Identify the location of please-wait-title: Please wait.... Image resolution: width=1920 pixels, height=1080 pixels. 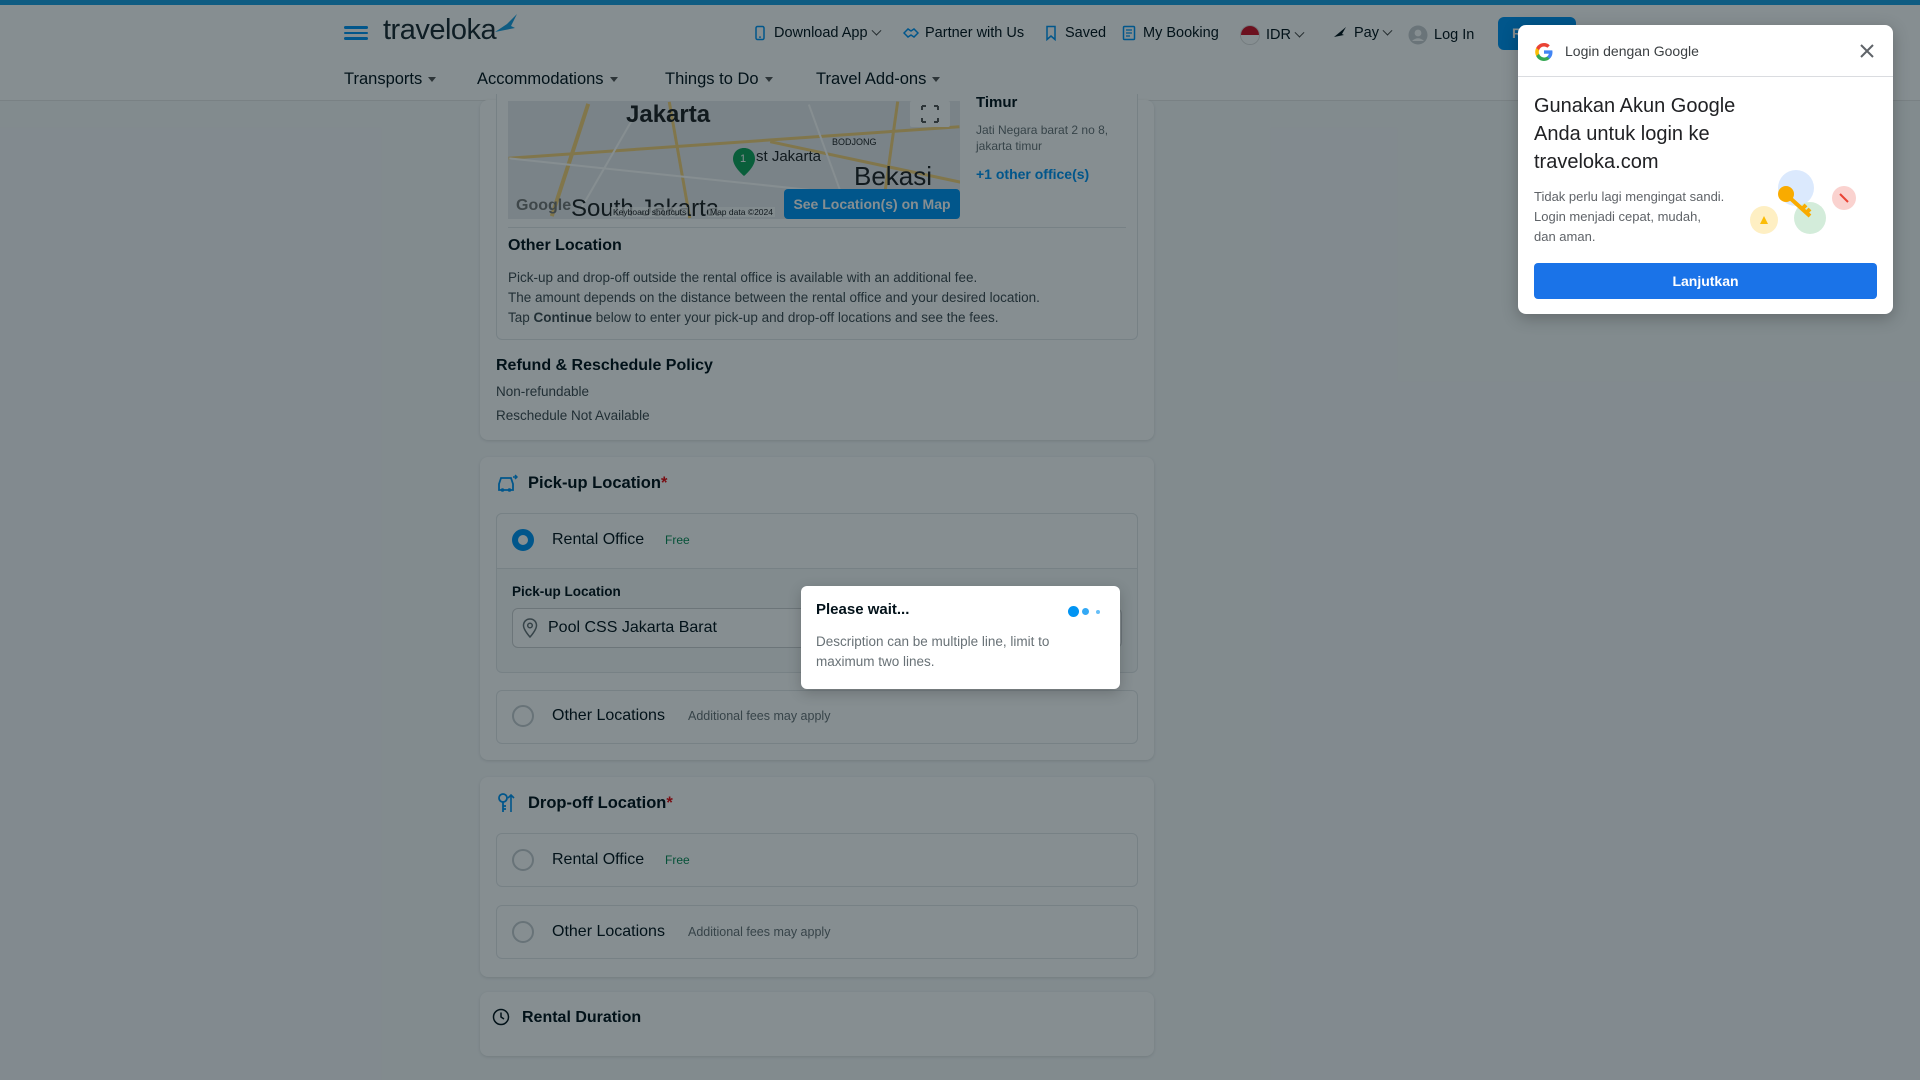
(863, 609).